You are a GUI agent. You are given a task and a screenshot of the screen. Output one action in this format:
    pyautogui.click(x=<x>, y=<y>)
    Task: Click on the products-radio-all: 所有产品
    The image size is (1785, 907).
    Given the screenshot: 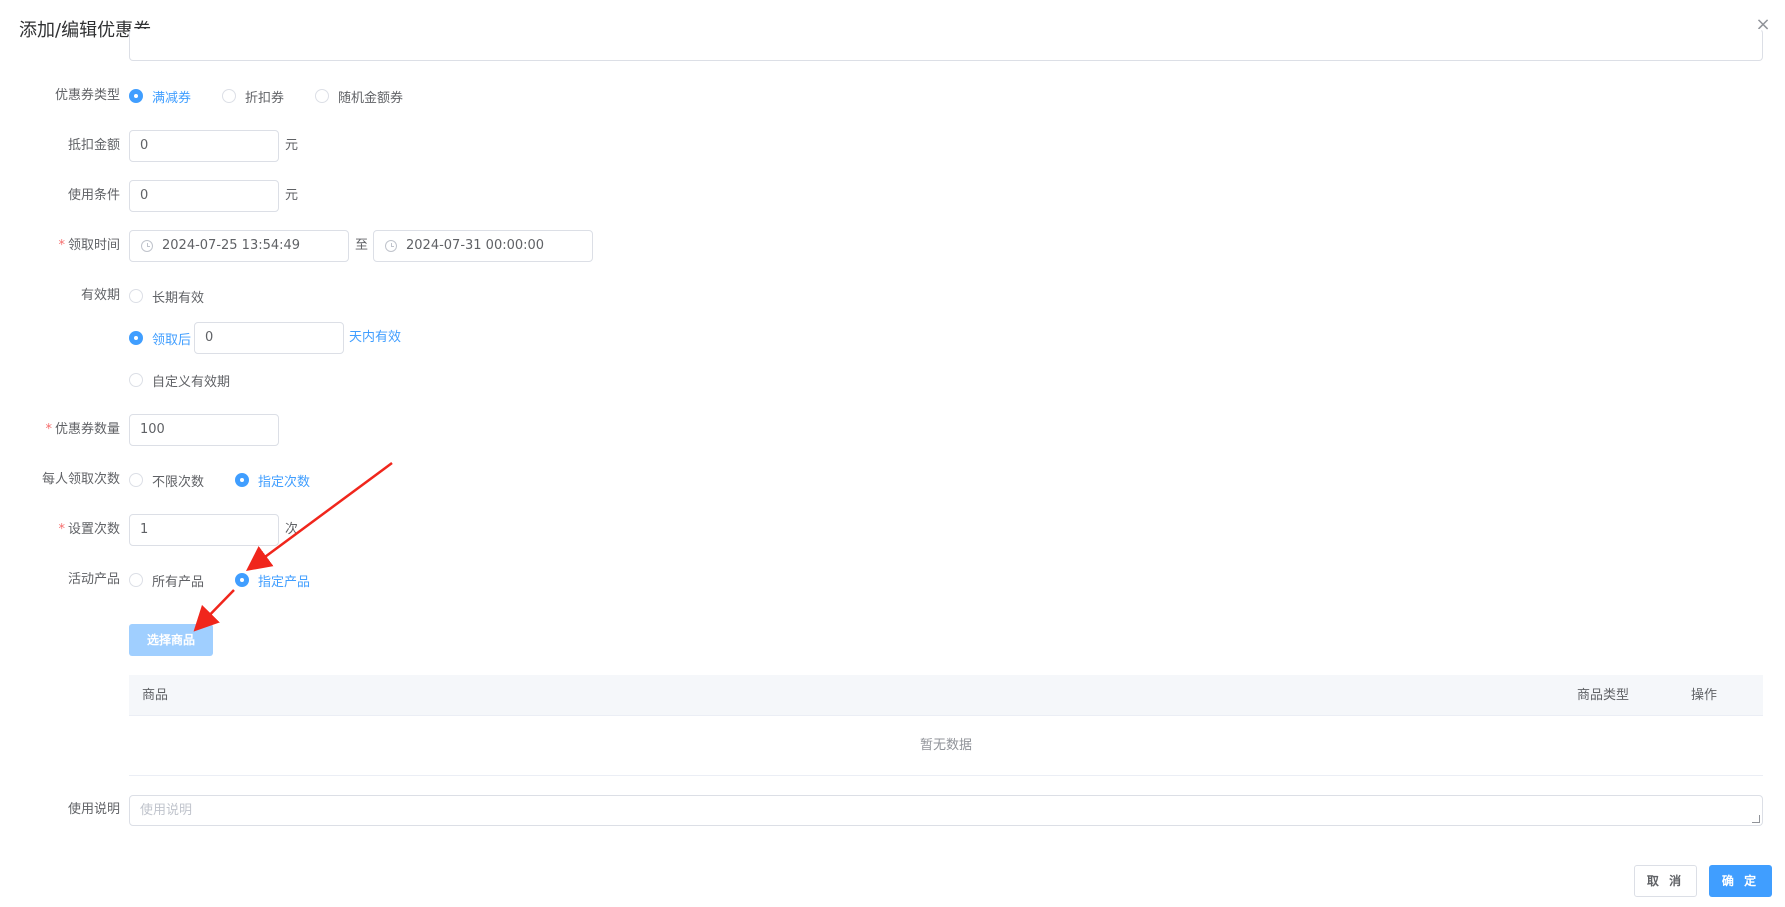 What is the action you would take?
    pyautogui.click(x=166, y=580)
    